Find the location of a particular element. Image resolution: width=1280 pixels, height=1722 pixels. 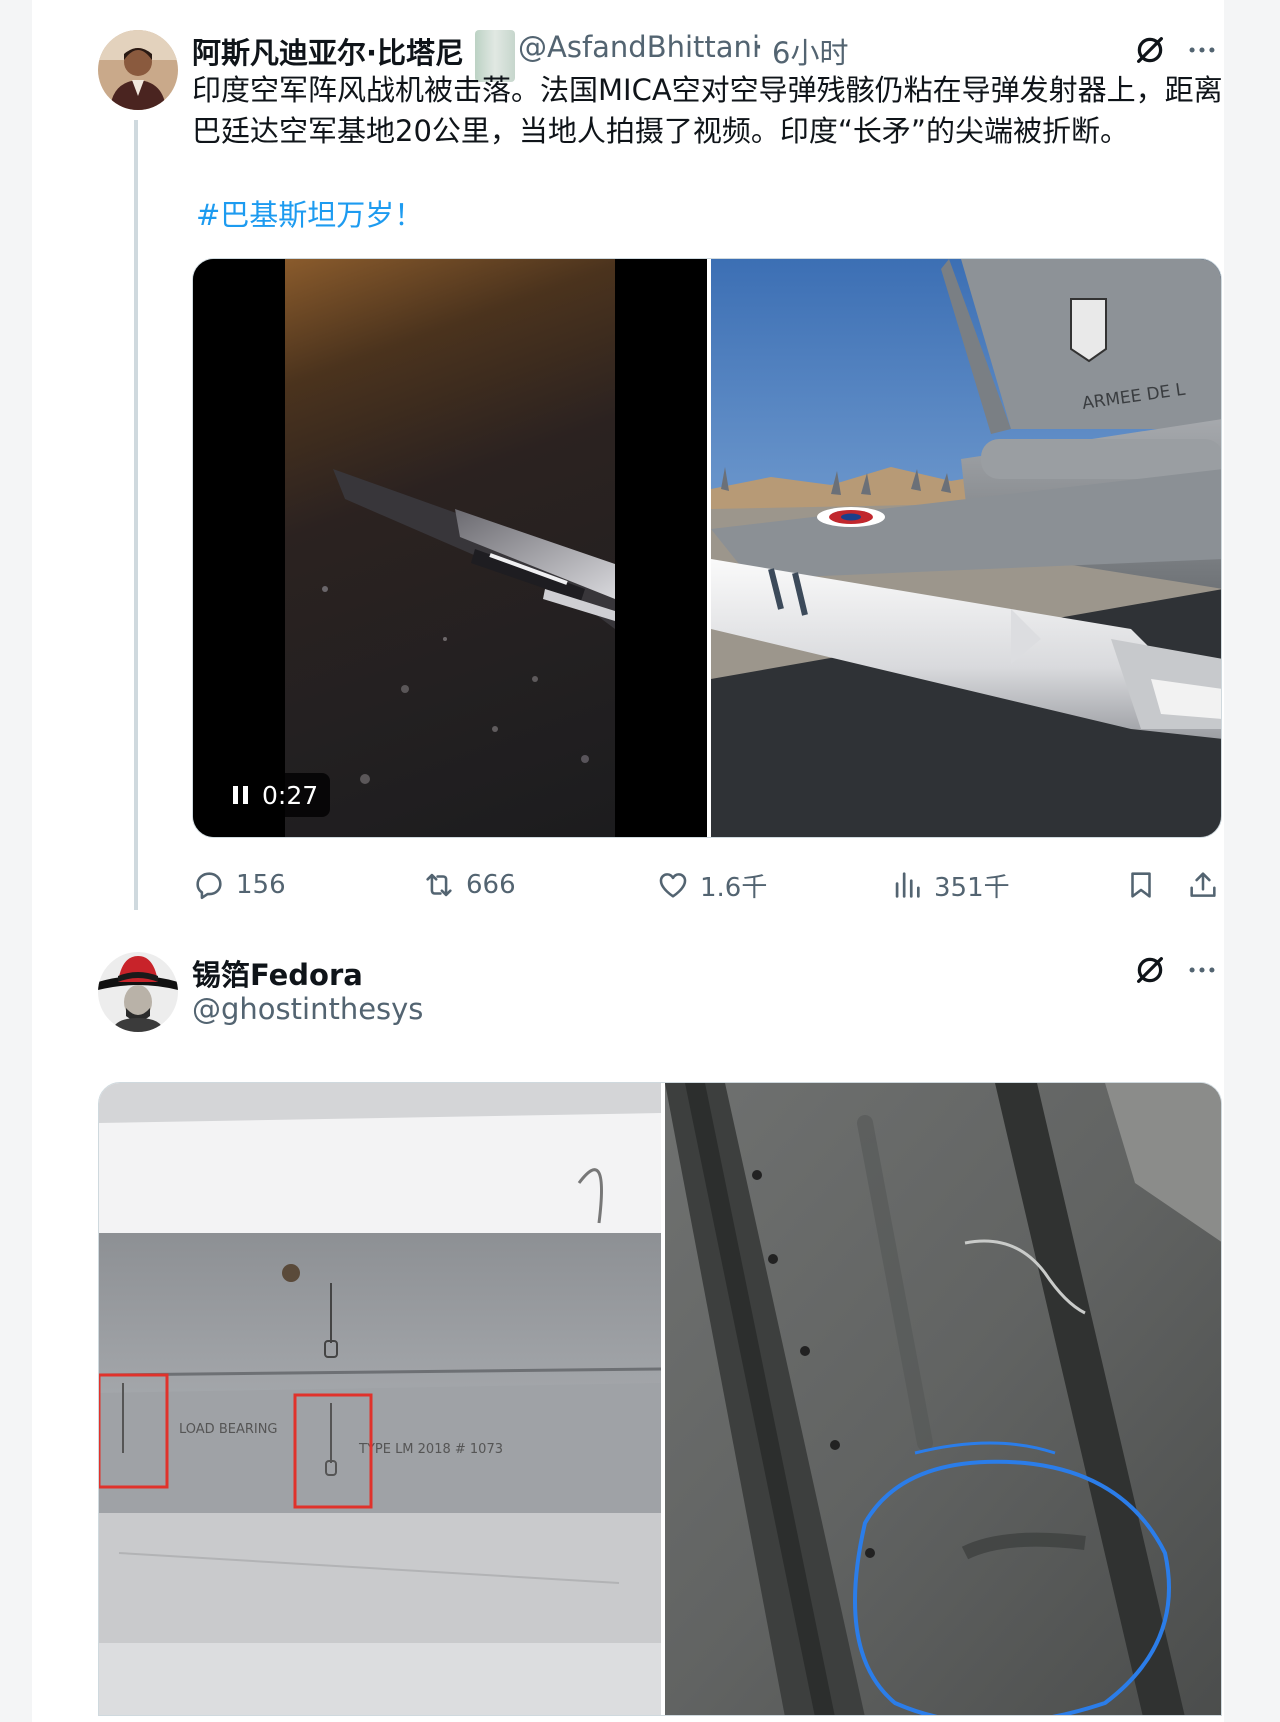

reply-action: 156 is located at coordinates (239, 885).